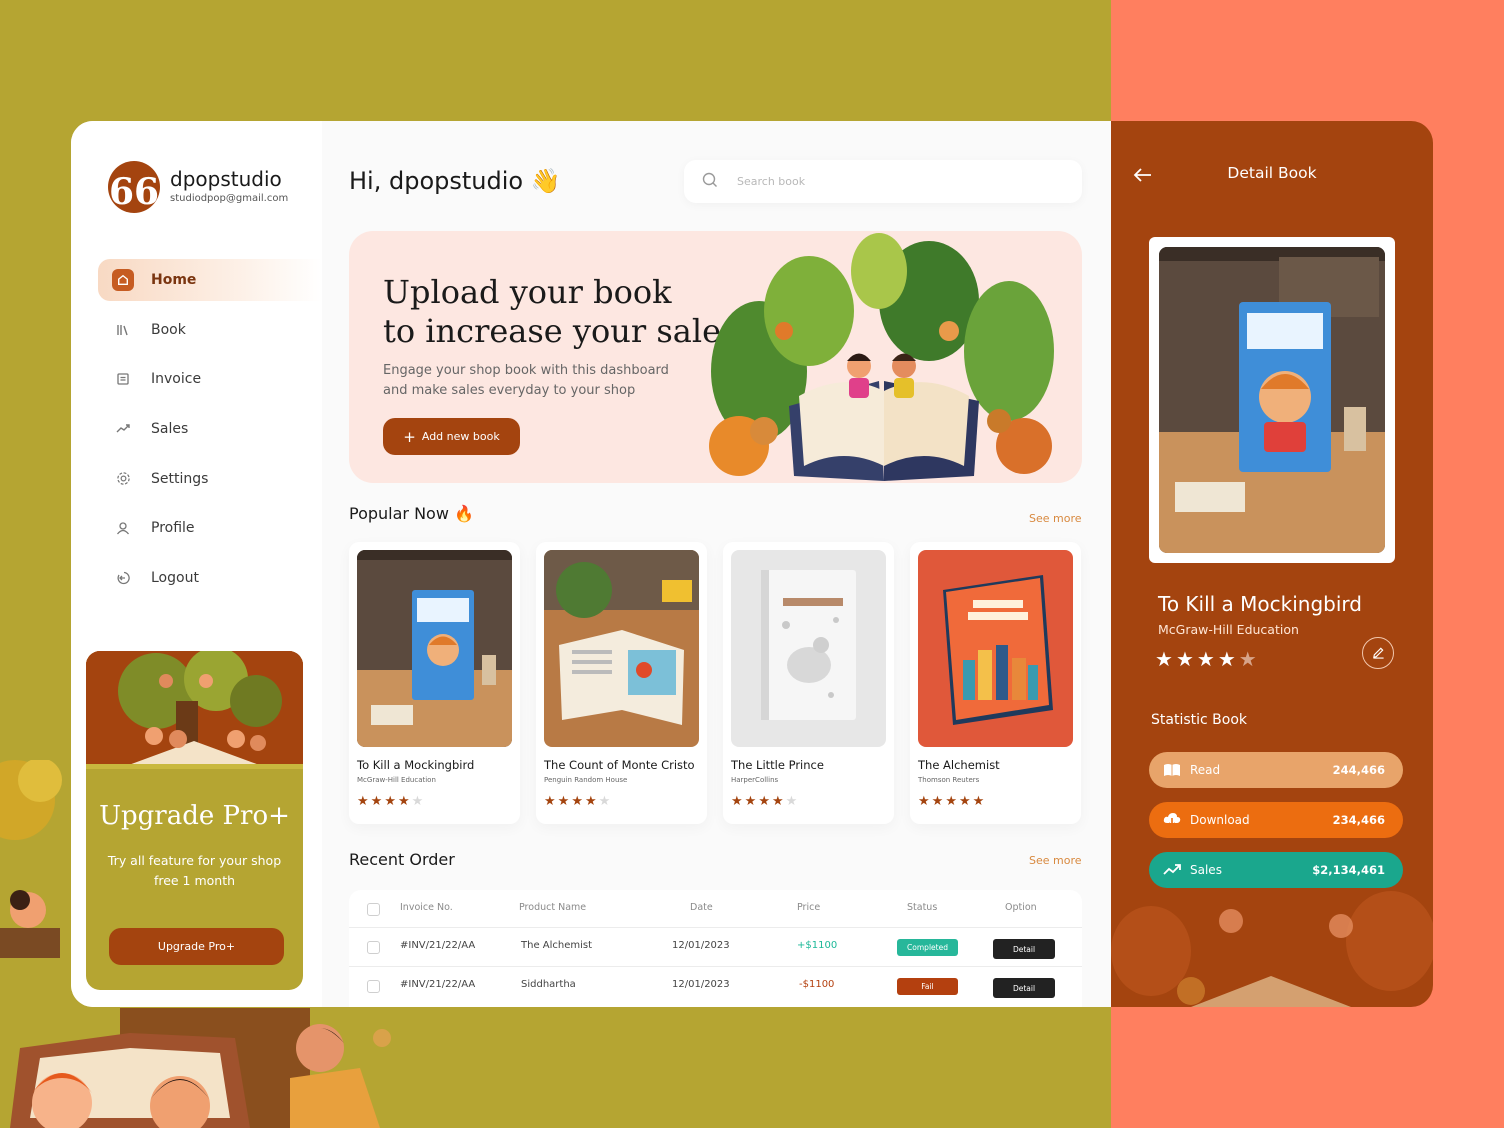 This screenshot has height=1128, width=1504. Describe the element at coordinates (527, 292) in the screenshot. I see `hero-title-line1: Upload your book` at that location.